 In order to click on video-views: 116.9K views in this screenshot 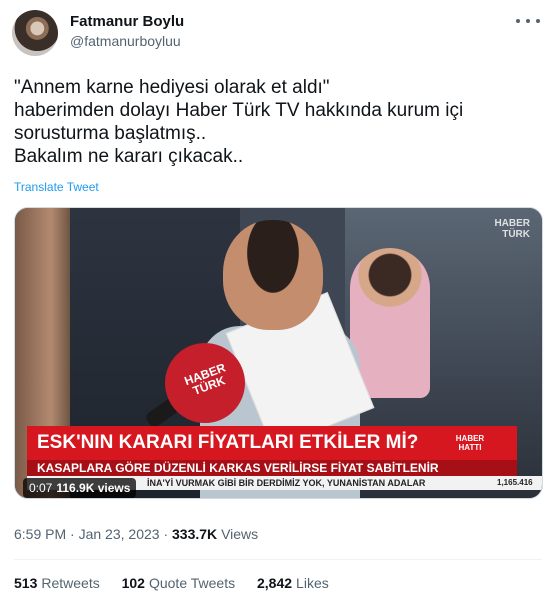, I will do `click(93, 488)`.